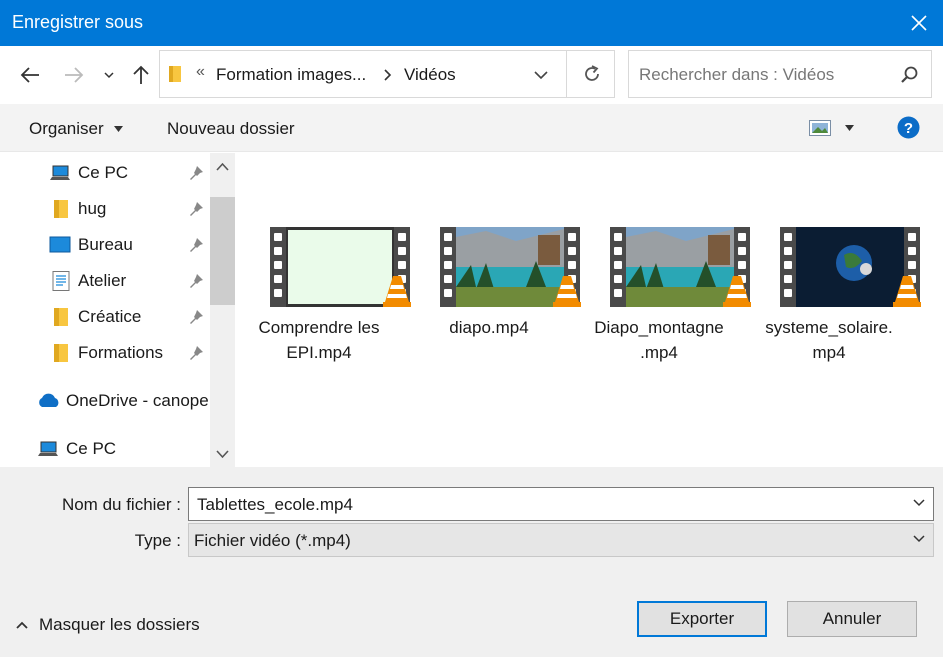  What do you see at coordinates (121, 352) in the screenshot?
I see `sidebar-item-label: Formations` at bounding box center [121, 352].